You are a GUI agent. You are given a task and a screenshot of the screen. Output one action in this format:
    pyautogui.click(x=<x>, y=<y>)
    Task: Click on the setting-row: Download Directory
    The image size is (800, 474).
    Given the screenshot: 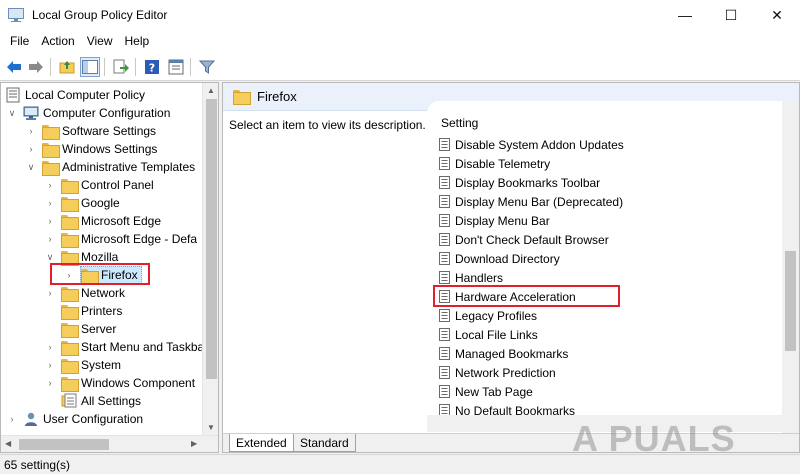 What is the action you would take?
    pyautogui.click(x=499, y=258)
    